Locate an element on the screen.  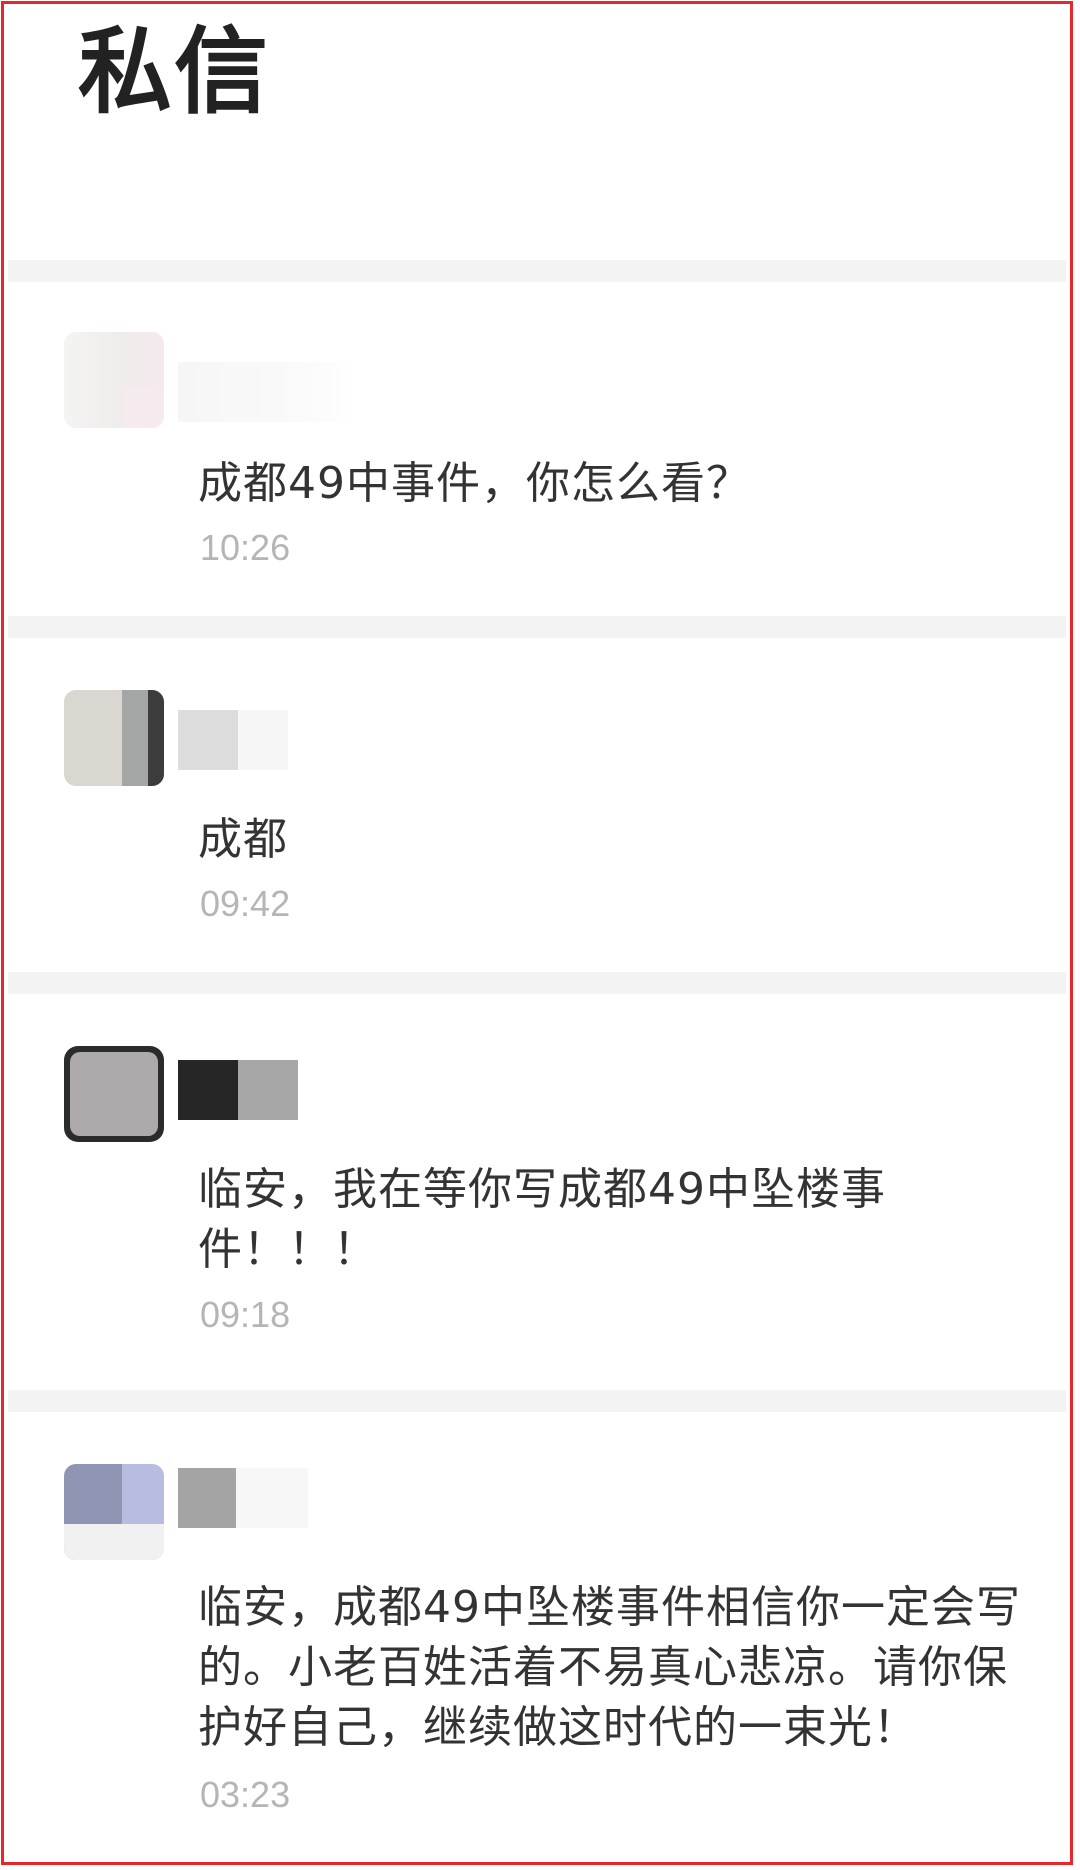
message-time: 09:42 is located at coordinates (245, 903).